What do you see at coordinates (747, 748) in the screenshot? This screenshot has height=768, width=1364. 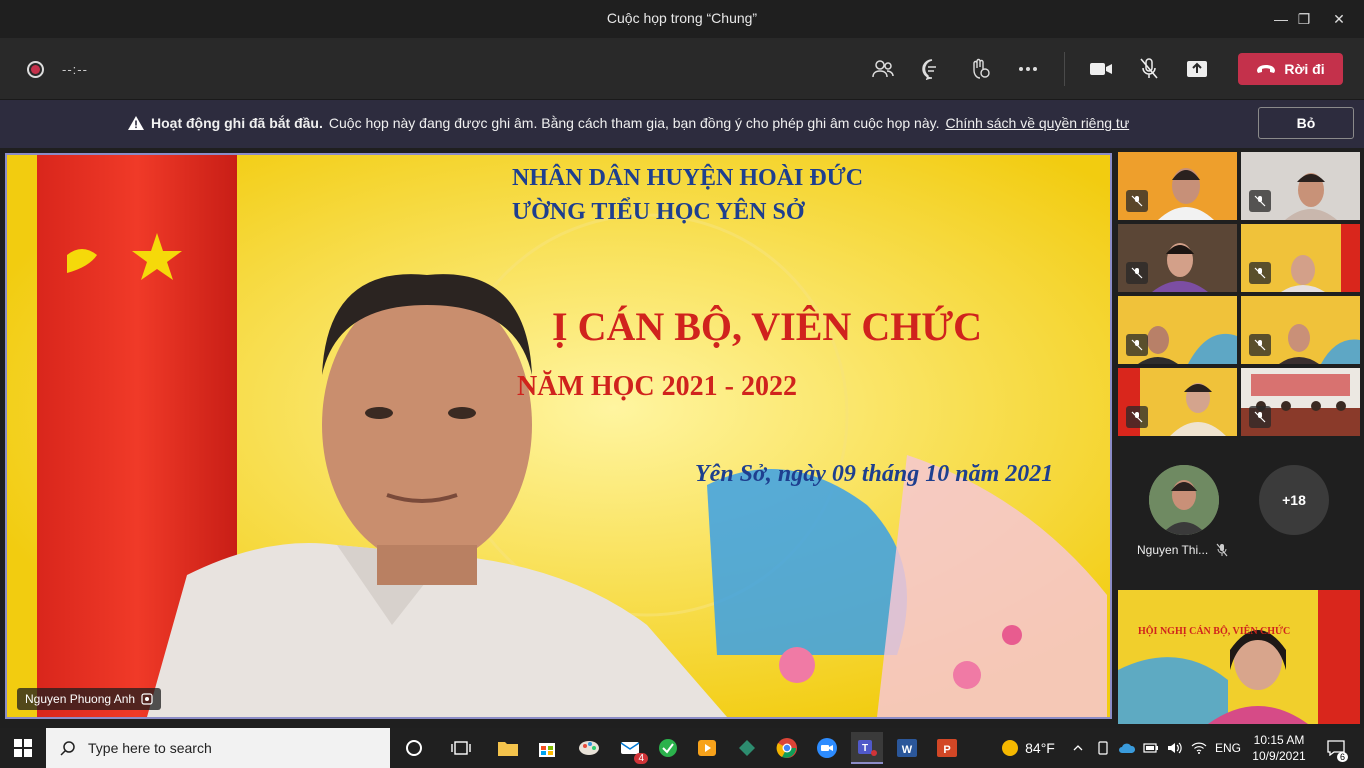 I see `app-diamond-button` at bounding box center [747, 748].